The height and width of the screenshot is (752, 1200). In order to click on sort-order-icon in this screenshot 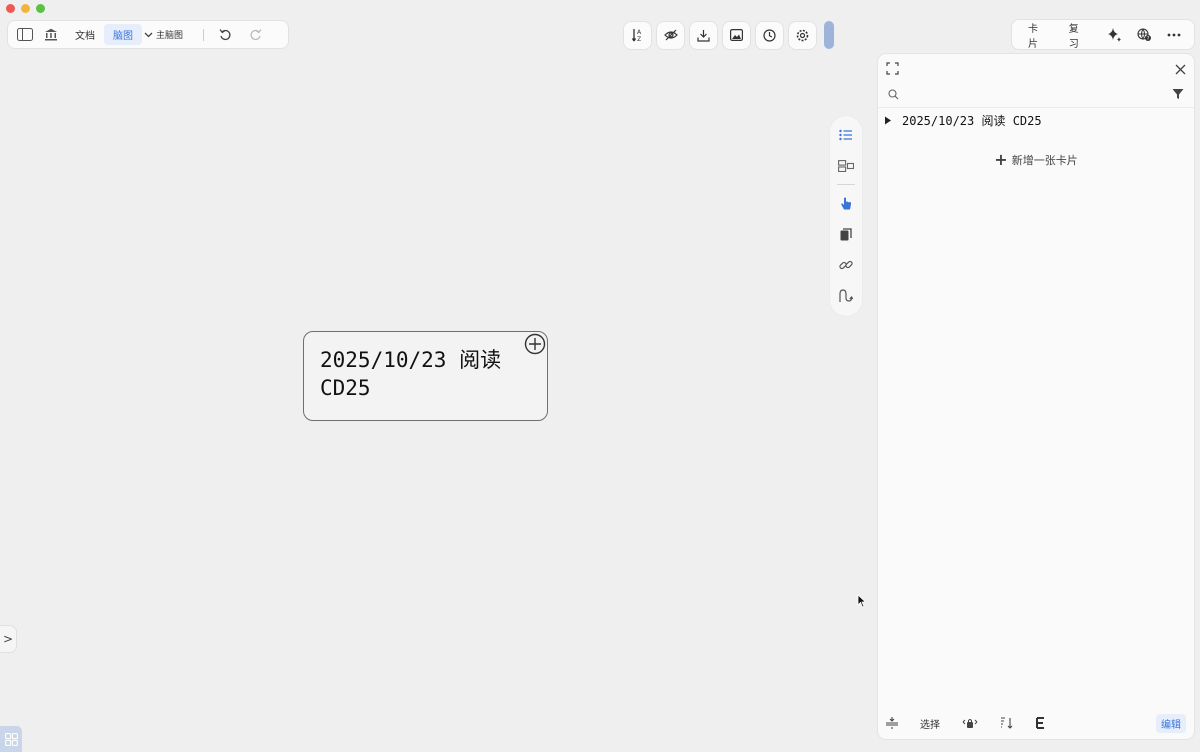, I will do `click(1007, 723)`.